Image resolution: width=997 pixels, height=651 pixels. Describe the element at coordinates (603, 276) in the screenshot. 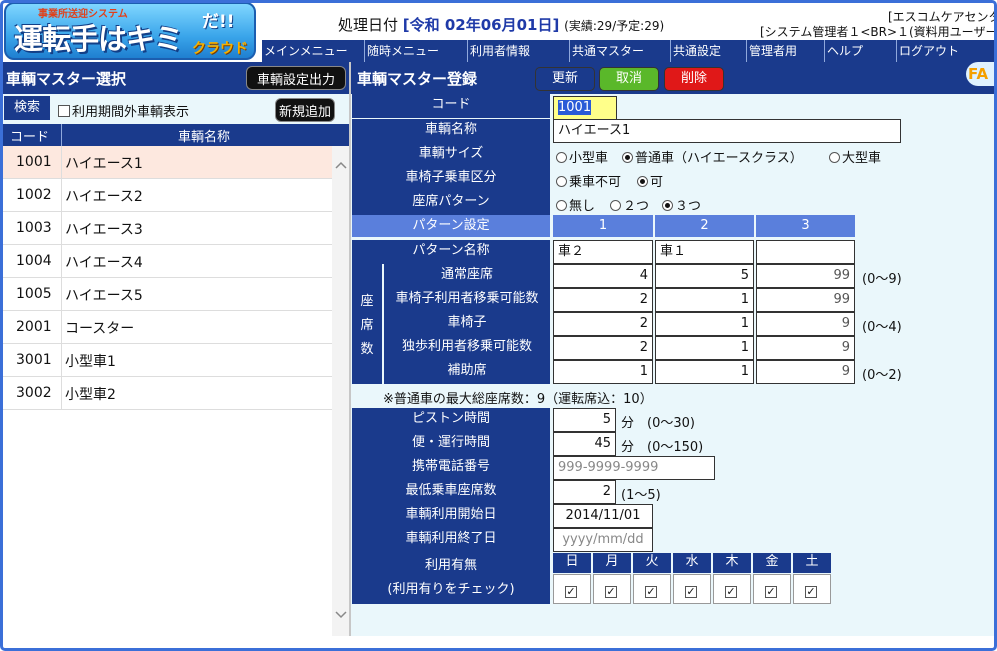

I see `normal-seat-1-input: 4` at that location.